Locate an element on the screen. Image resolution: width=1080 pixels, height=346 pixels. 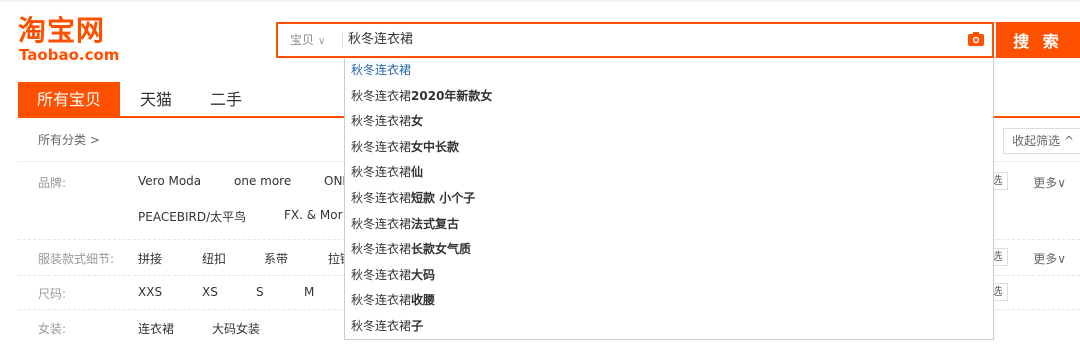
top-divider is located at coordinates (540, 1).